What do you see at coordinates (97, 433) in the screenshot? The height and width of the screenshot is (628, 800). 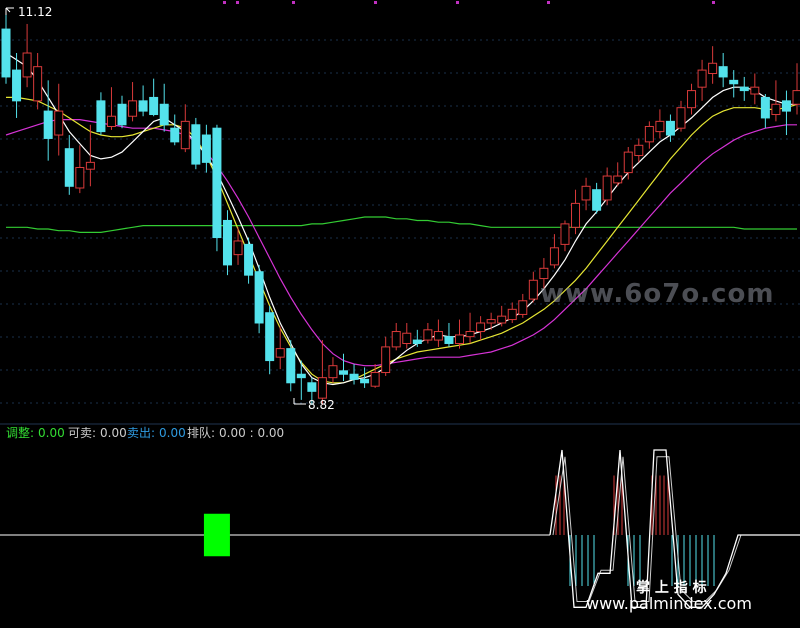 I see `legend-sellable: 可卖: 0.00` at bounding box center [97, 433].